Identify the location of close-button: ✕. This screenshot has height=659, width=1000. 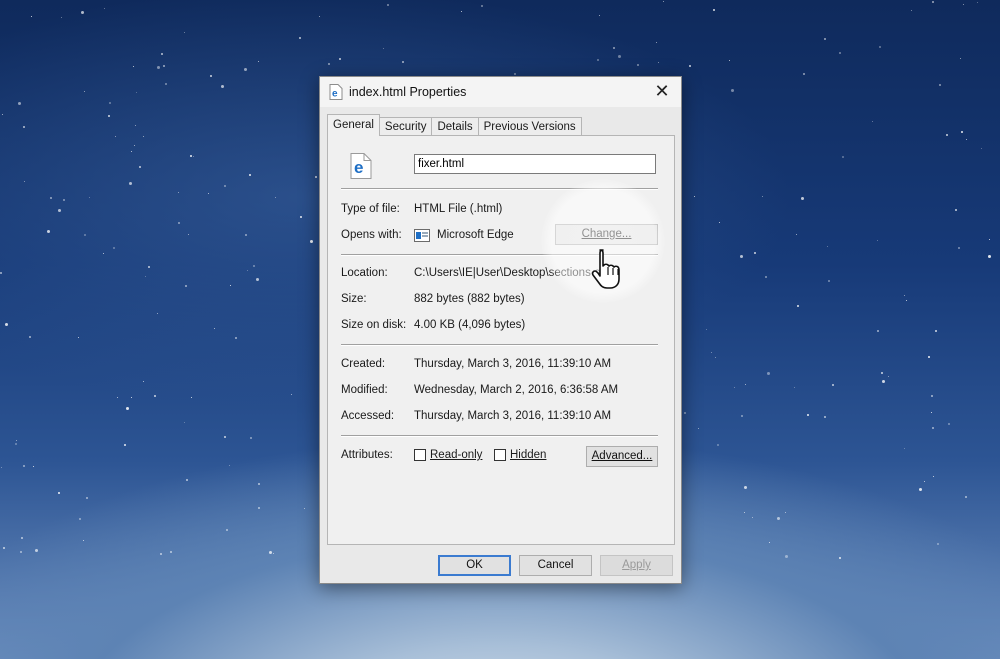
(662, 91).